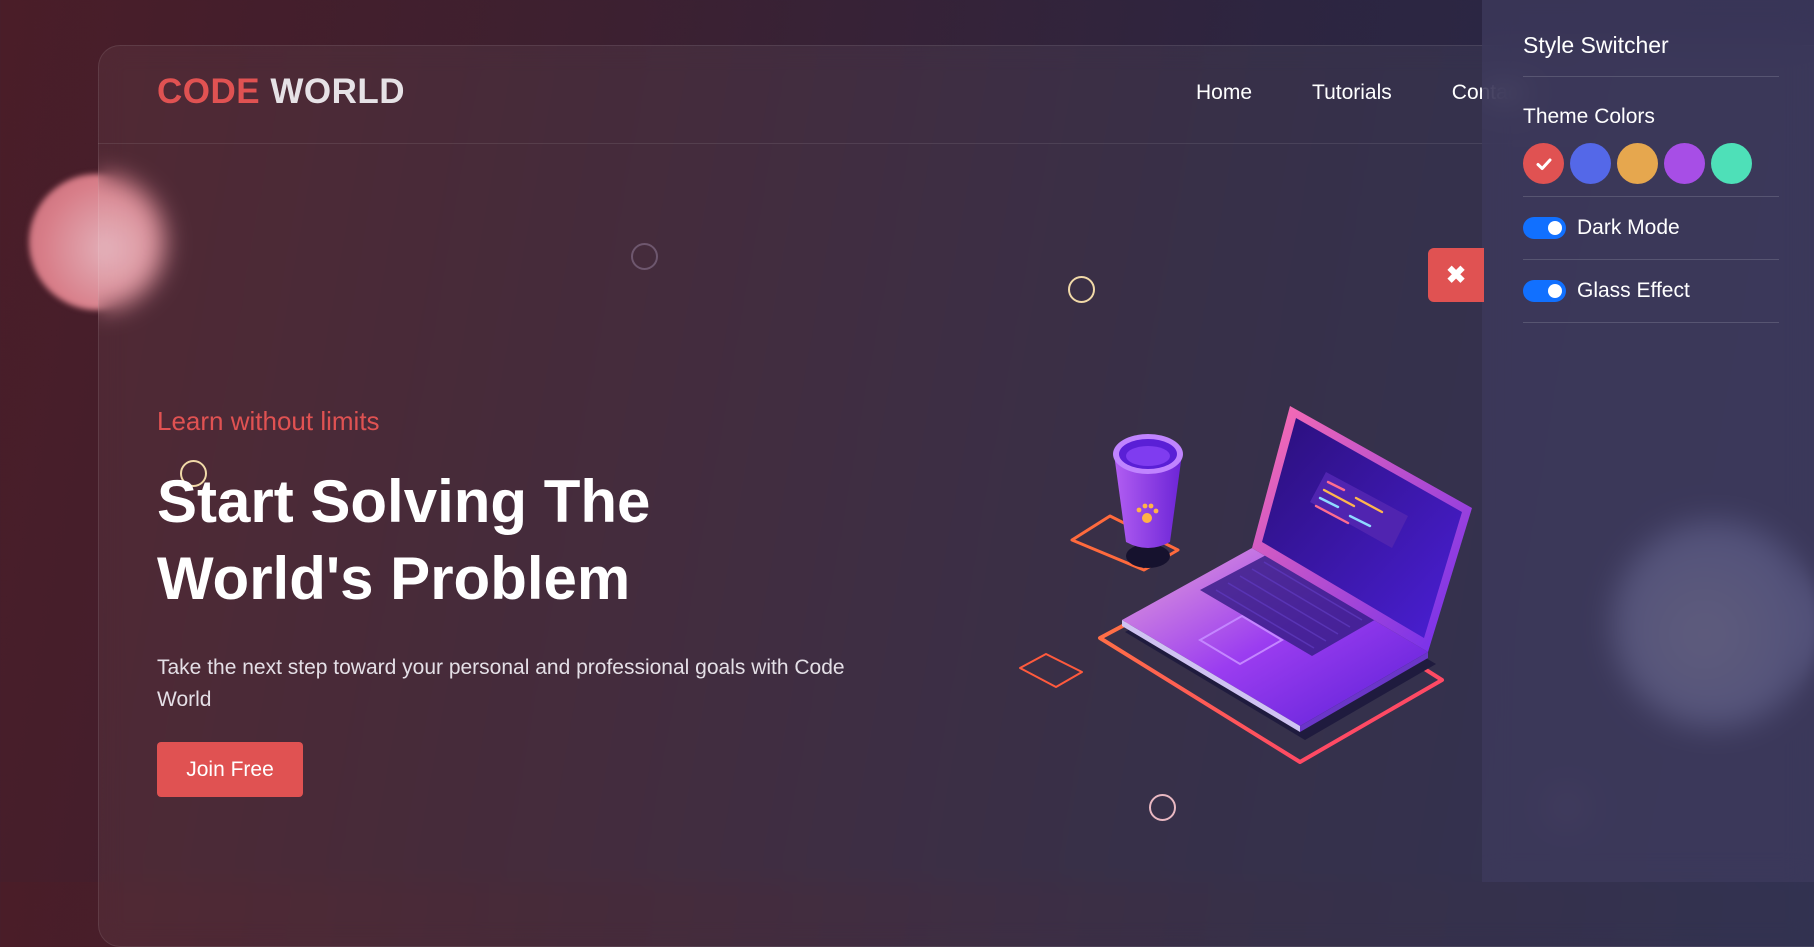 The width and height of the screenshot is (1814, 947). What do you see at coordinates (1731, 163) in the screenshot?
I see `color-swatch-green` at bounding box center [1731, 163].